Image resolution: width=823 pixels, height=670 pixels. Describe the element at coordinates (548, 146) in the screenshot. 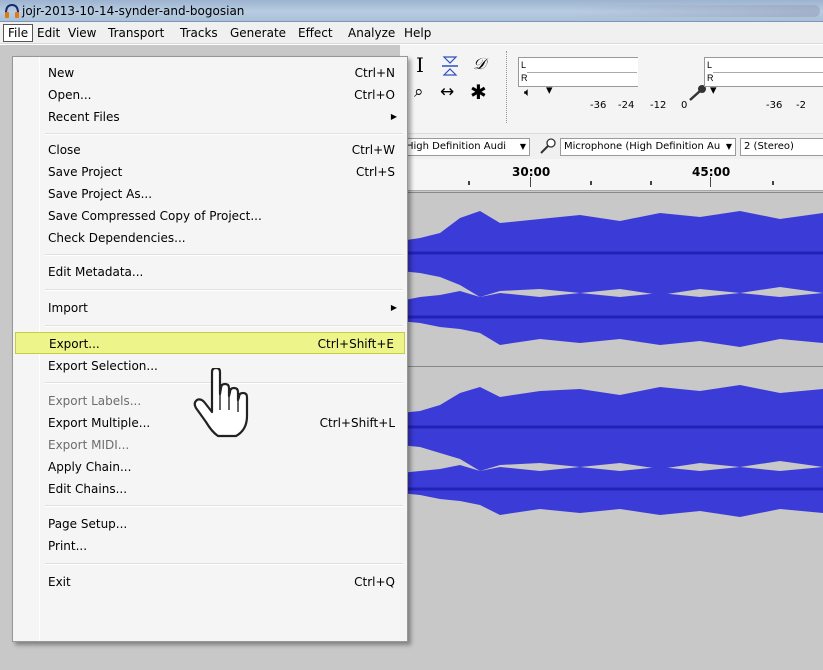

I see `microphone-icon` at that location.